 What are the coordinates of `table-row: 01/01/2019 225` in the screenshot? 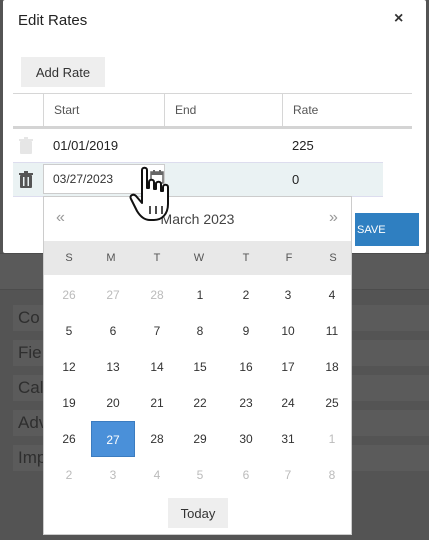 It's located at (198, 145).